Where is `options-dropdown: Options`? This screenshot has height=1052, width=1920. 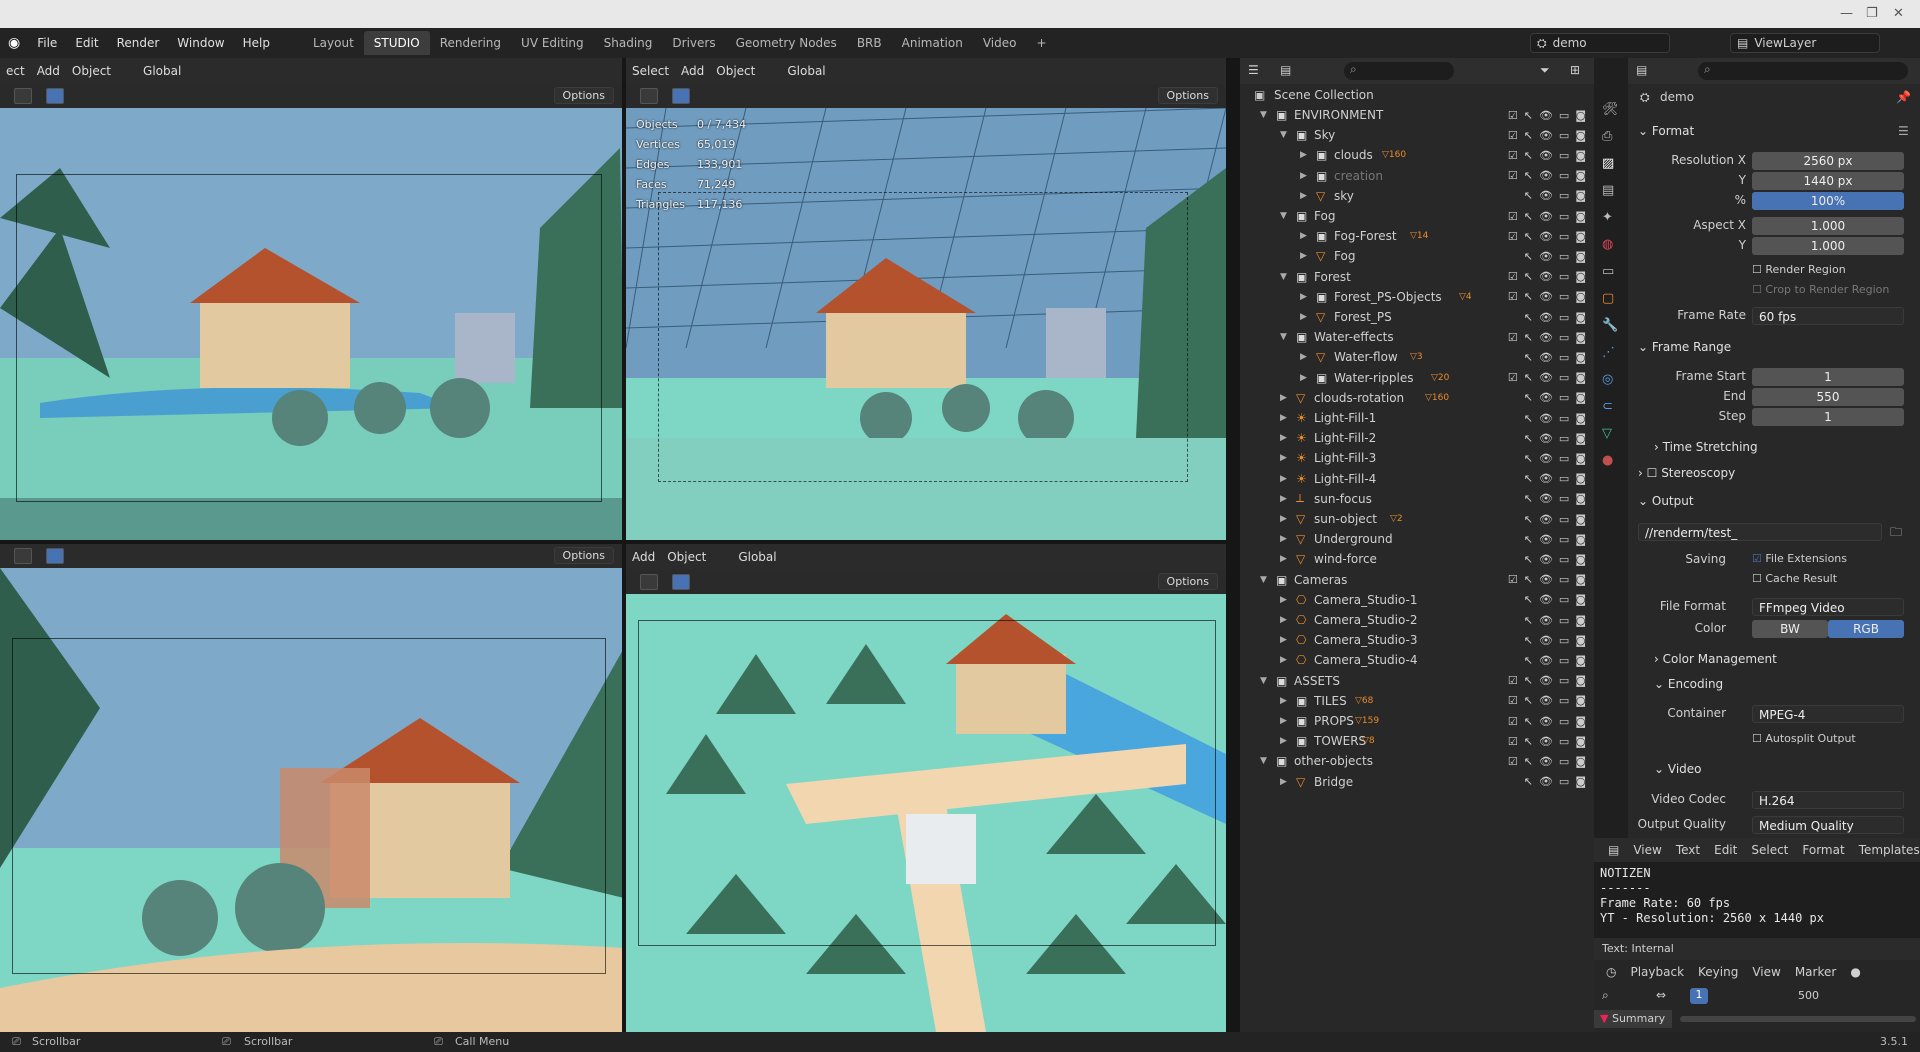
options-dropdown: Options is located at coordinates (583, 95).